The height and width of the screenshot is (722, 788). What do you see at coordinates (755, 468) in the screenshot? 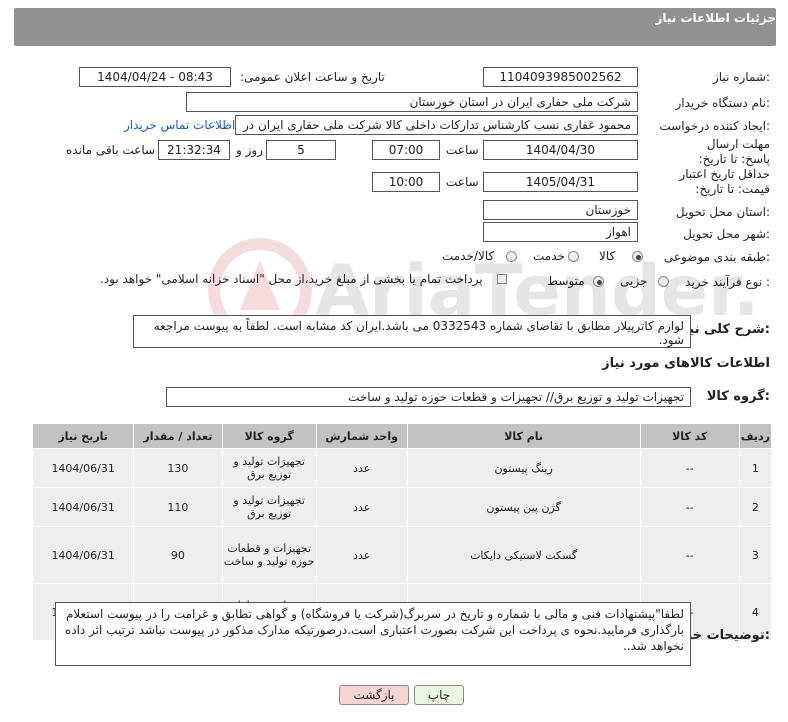
I see `cell-row: 1` at bounding box center [755, 468].